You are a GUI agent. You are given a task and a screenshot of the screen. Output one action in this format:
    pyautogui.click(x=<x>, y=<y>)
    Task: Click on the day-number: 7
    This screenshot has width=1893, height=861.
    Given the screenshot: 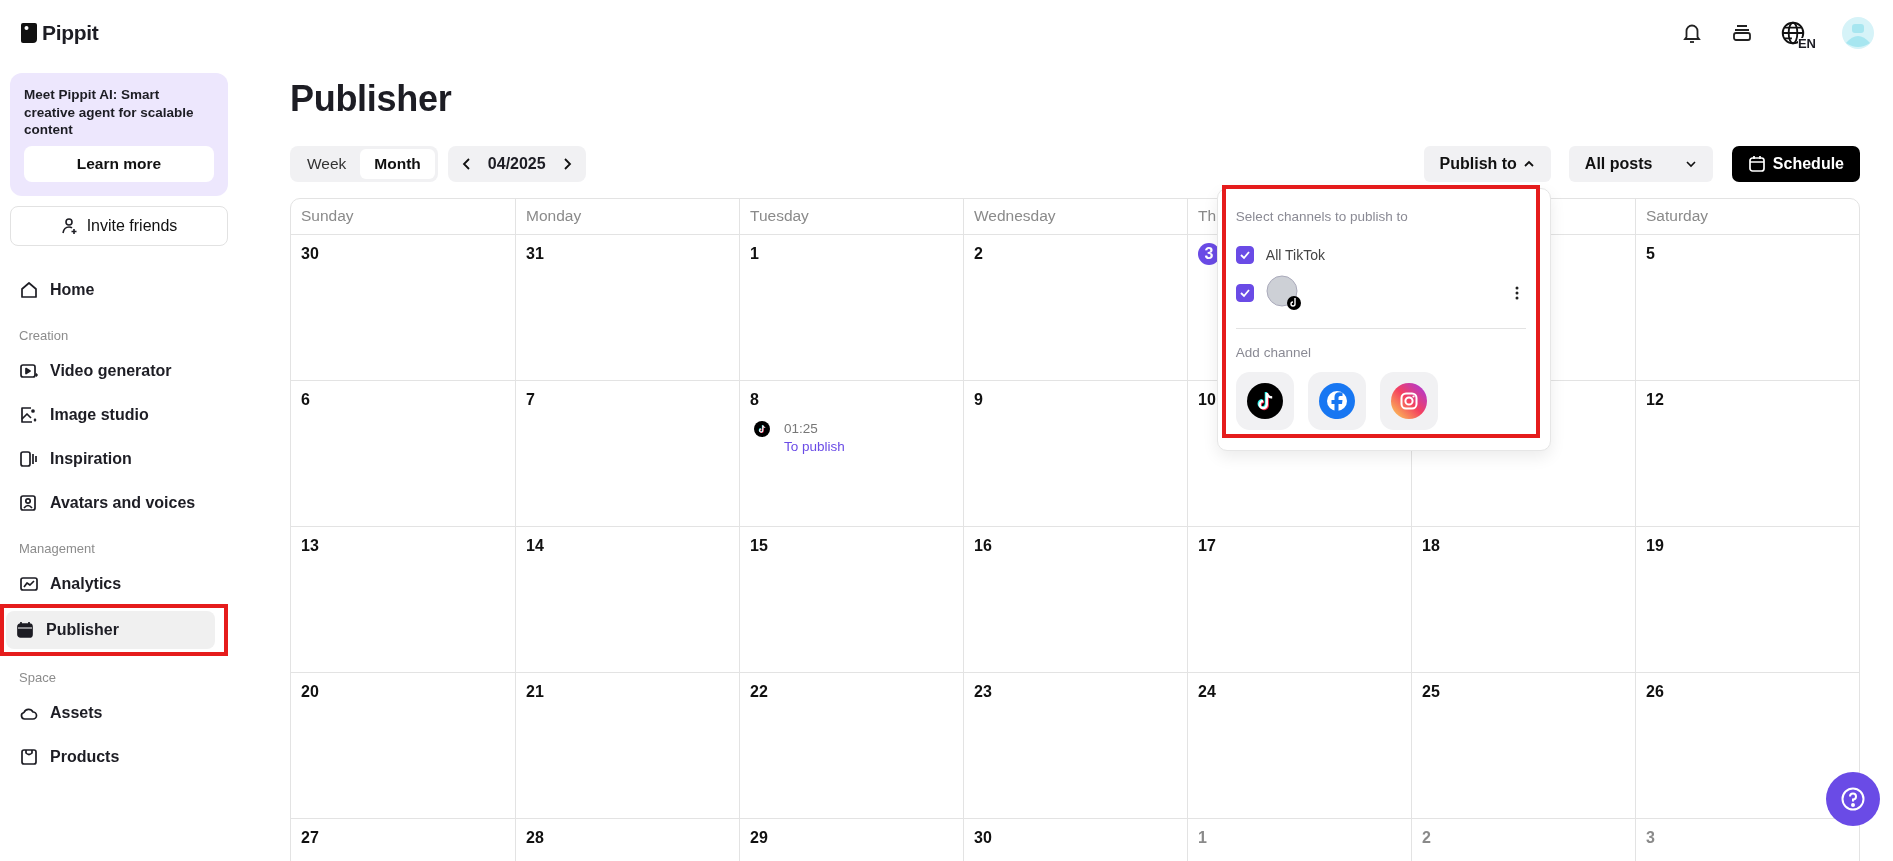 What is the action you would take?
    pyautogui.click(x=530, y=400)
    